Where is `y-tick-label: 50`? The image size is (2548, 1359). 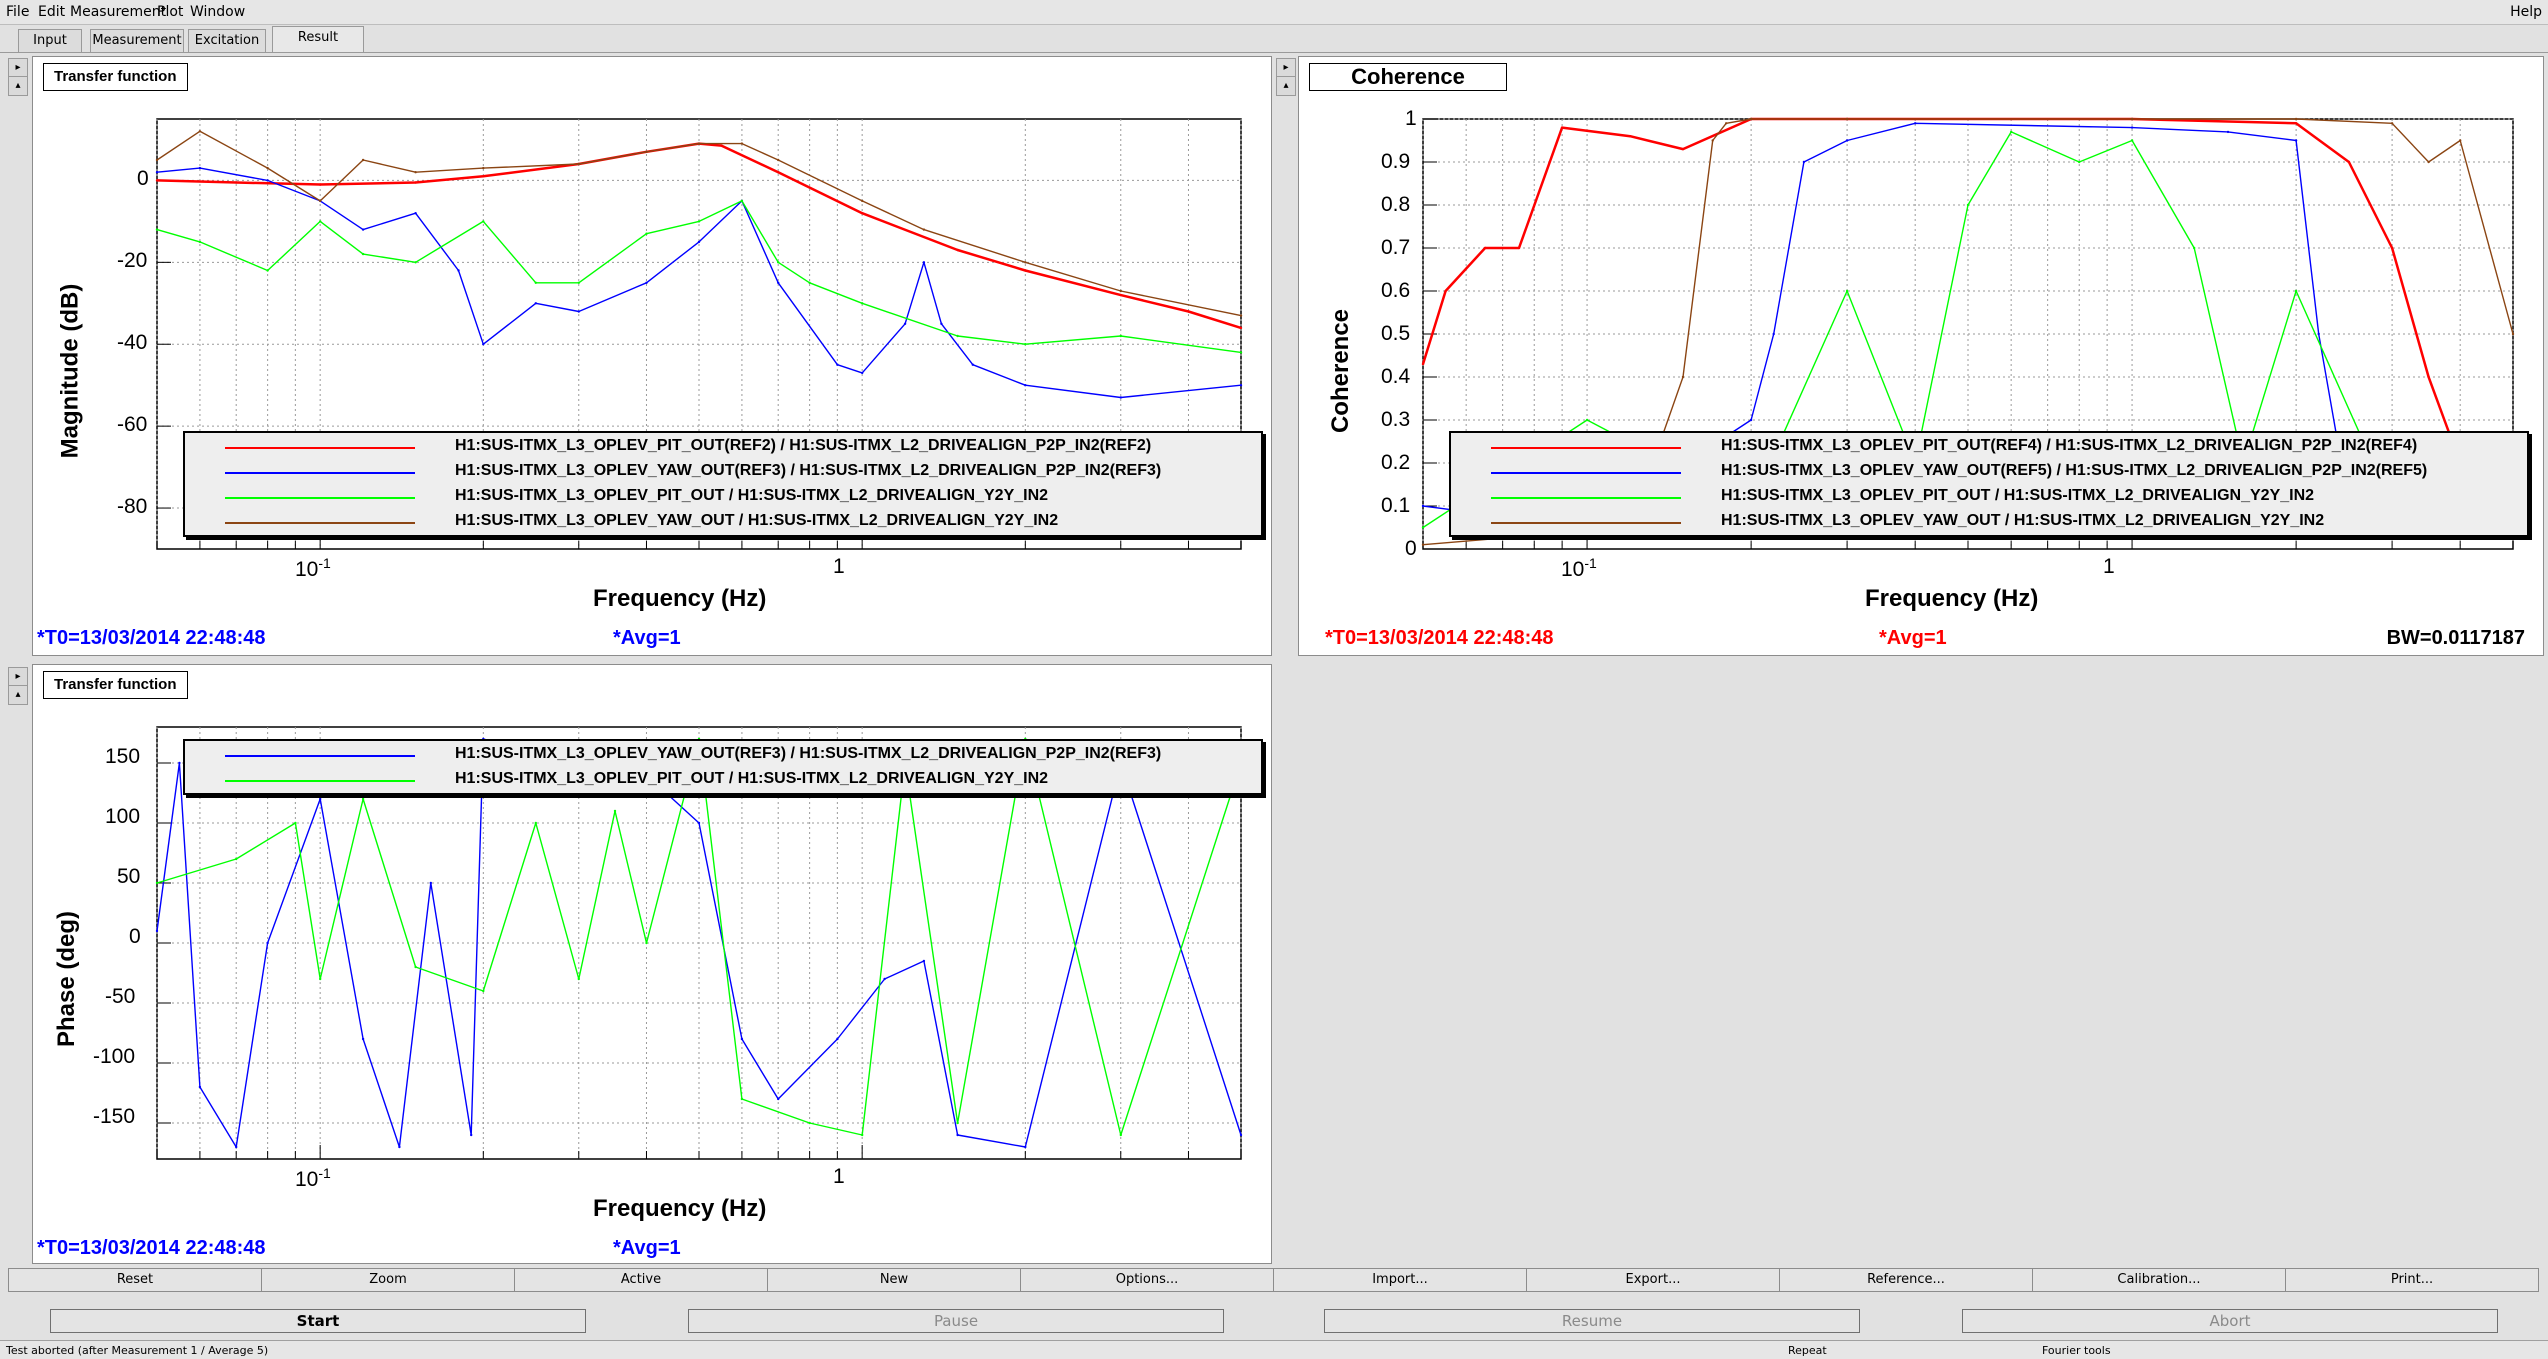
y-tick-label: 50 is located at coordinates (129, 876).